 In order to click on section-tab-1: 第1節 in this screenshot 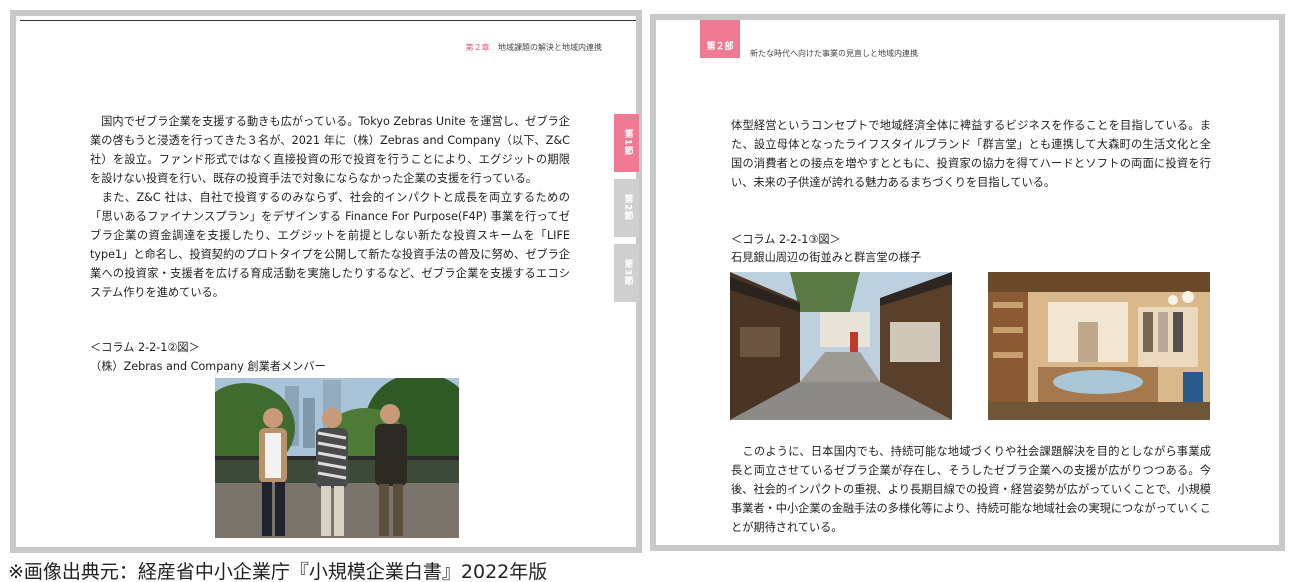, I will do `click(626, 143)`.